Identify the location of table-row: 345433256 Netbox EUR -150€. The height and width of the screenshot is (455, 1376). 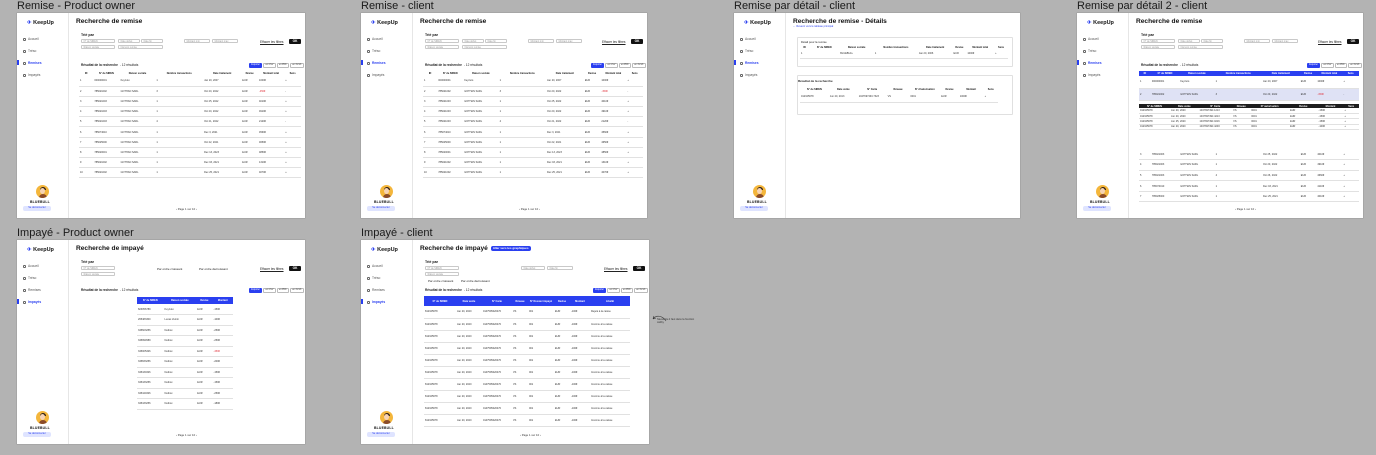
(185, 383).